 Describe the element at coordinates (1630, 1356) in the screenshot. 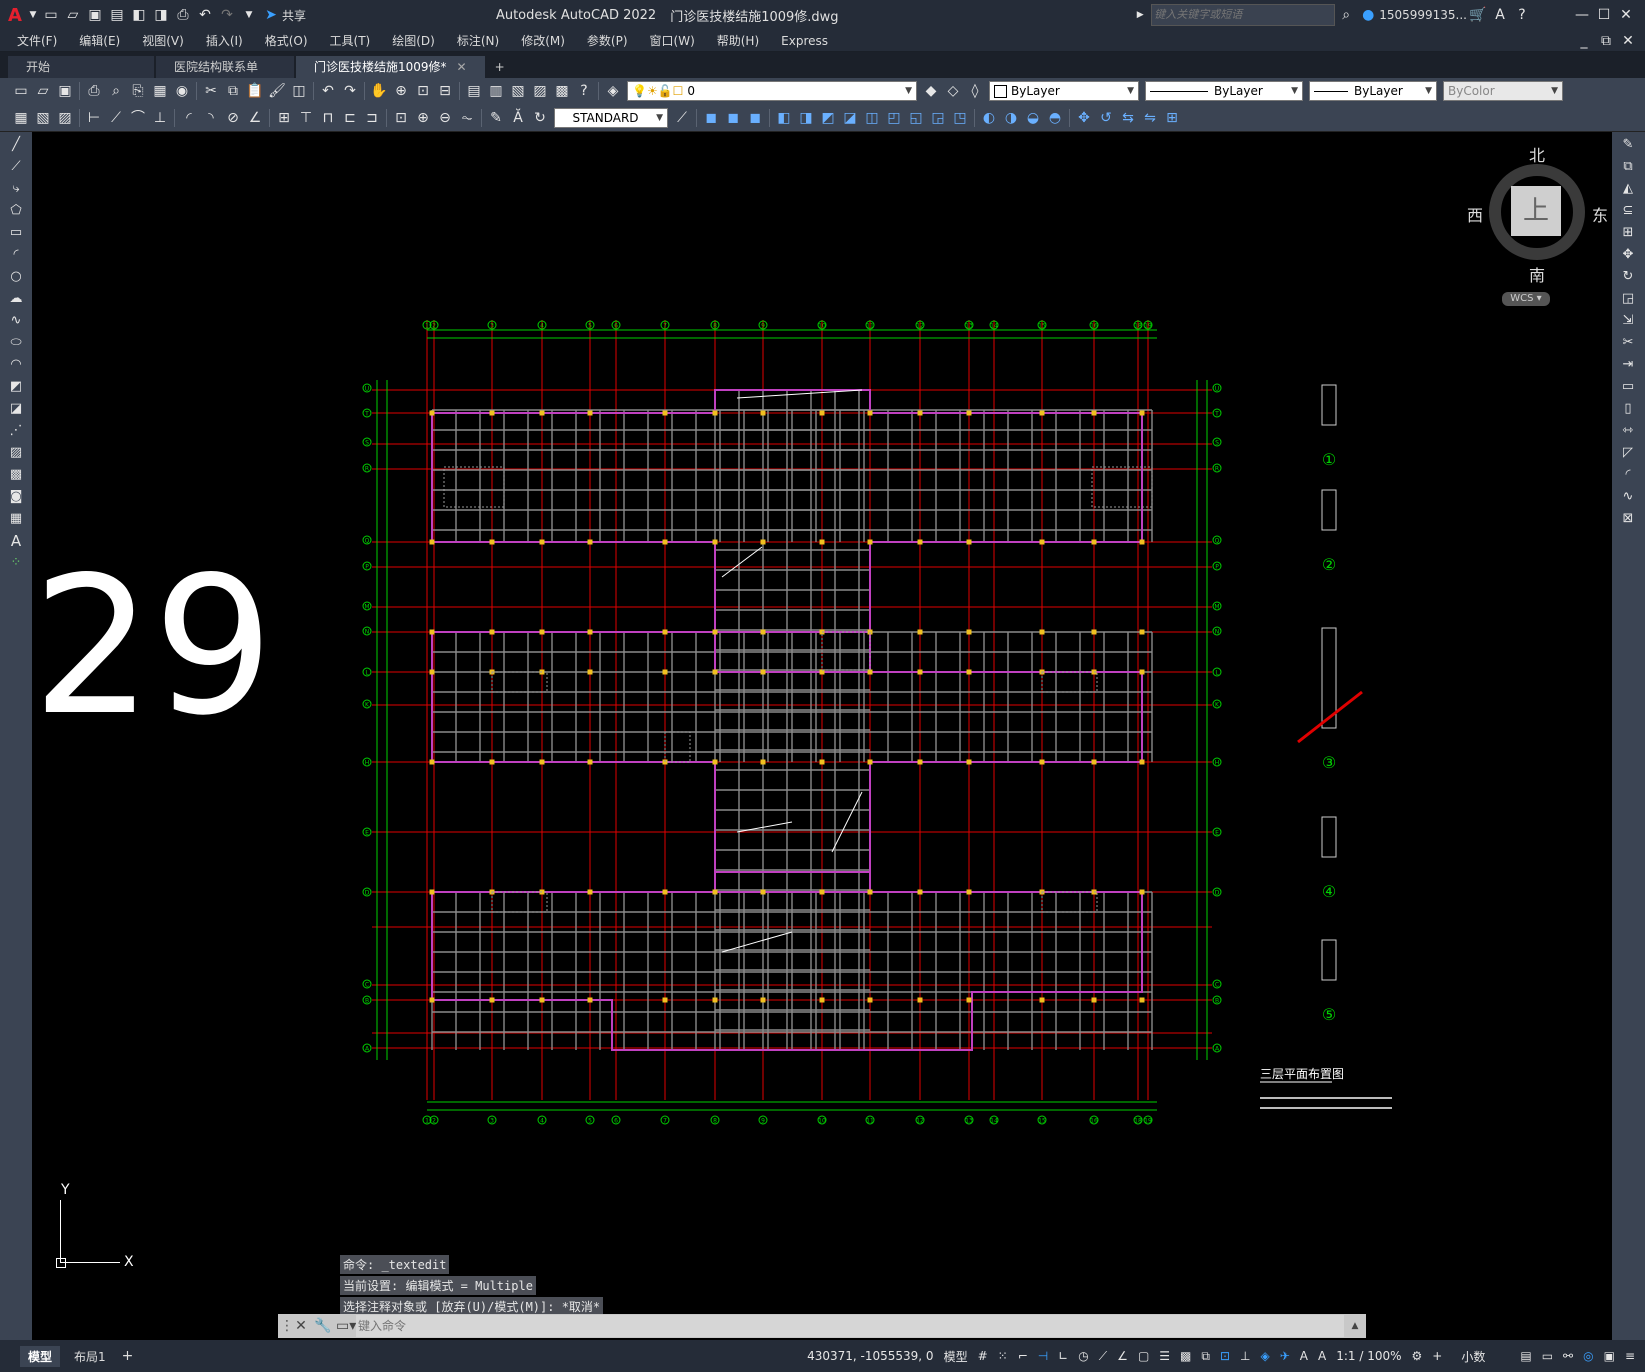

I see `customization-menu-icon: ≡` at that location.